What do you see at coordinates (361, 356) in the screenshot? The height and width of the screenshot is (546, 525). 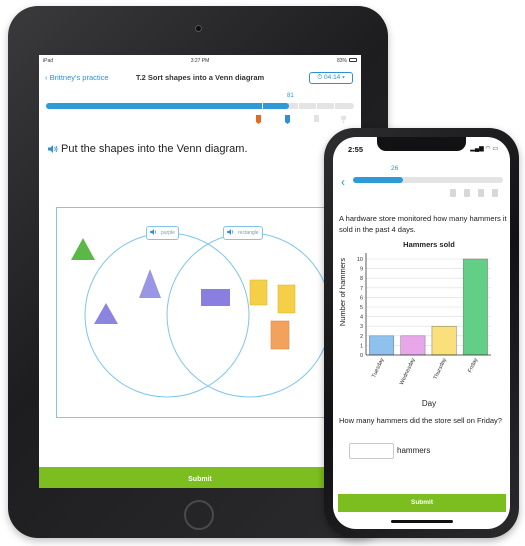 I see `y-tick-label: 0` at bounding box center [361, 356].